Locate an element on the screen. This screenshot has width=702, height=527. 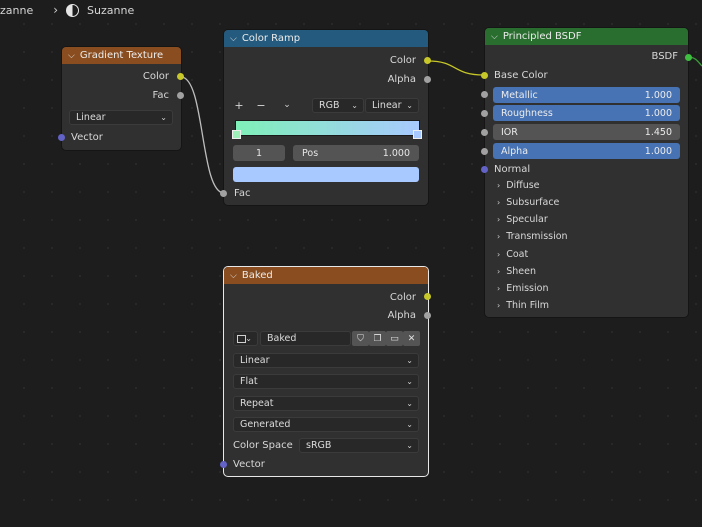
socket-fac-out is located at coordinates (180, 95).